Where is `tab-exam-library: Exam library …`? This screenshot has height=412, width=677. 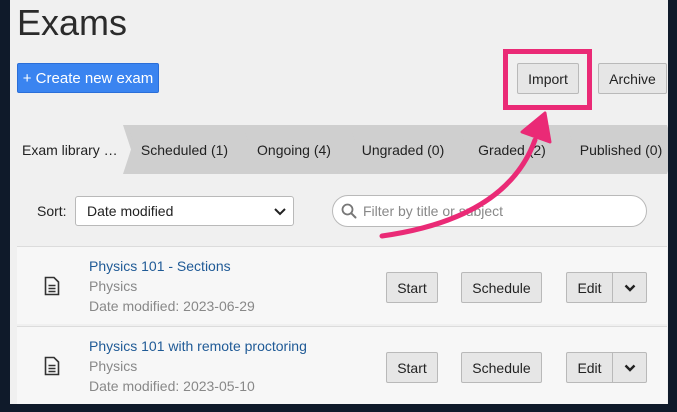
tab-exam-library: Exam library … is located at coordinates (74, 149).